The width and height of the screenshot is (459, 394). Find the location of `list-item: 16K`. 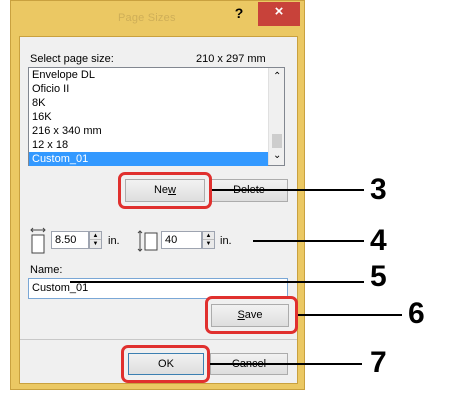

list-item: 16K is located at coordinates (148, 117).